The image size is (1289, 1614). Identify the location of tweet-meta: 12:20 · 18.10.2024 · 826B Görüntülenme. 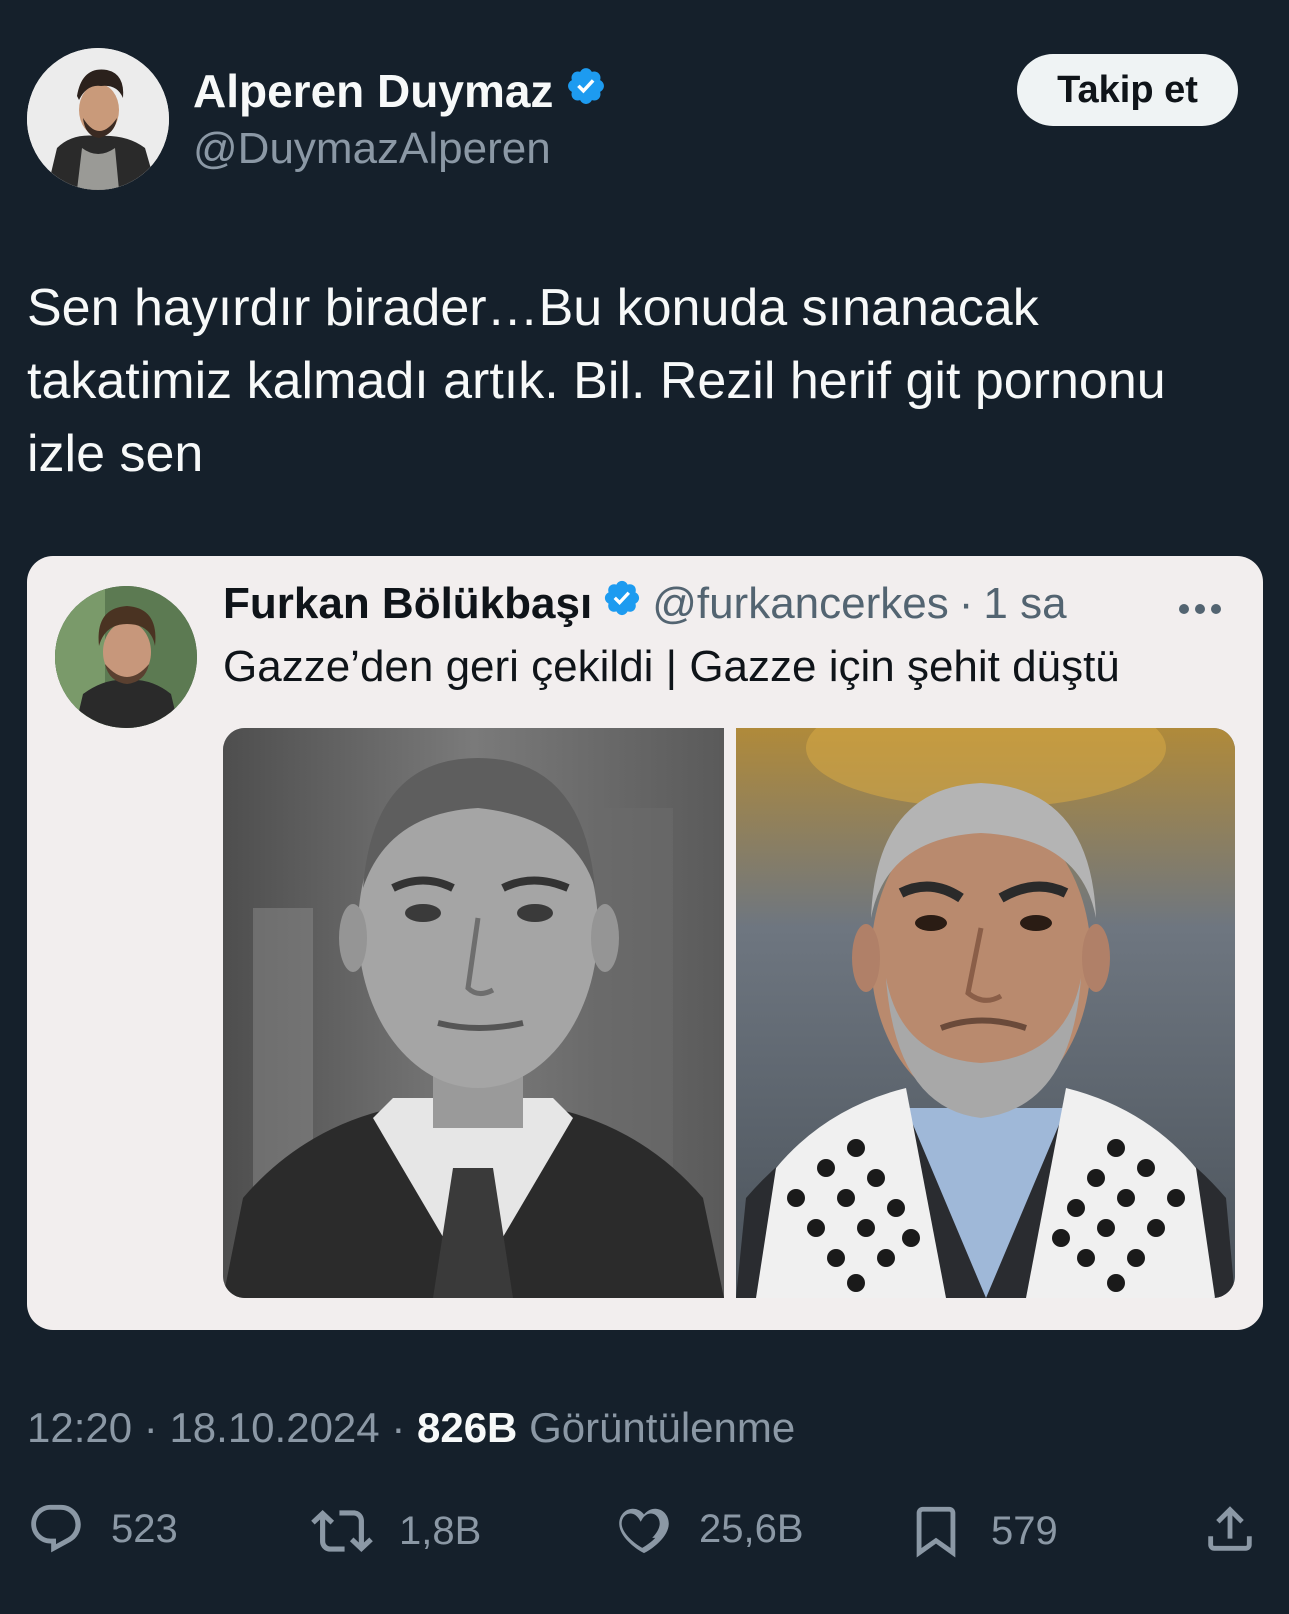
(411, 1428).